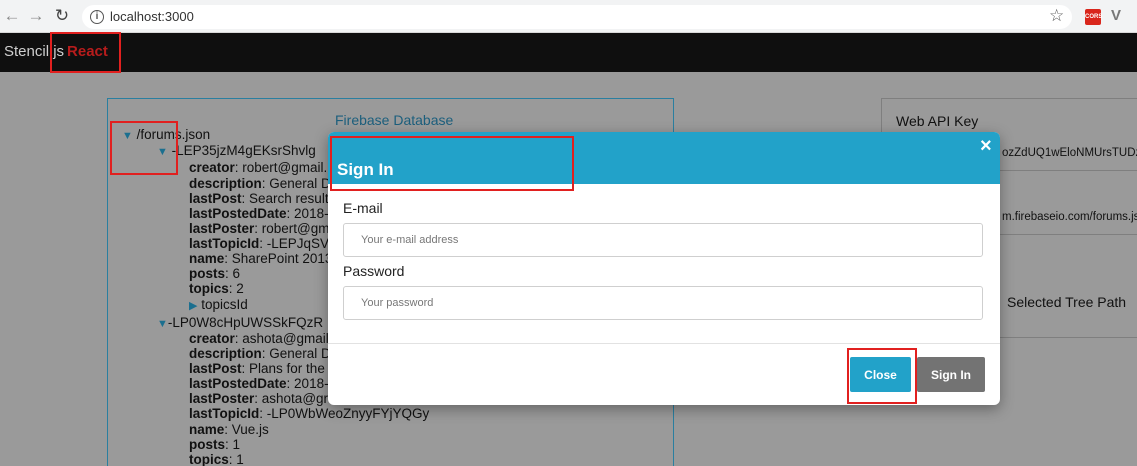  I want to click on highlight-box-close, so click(882, 376).